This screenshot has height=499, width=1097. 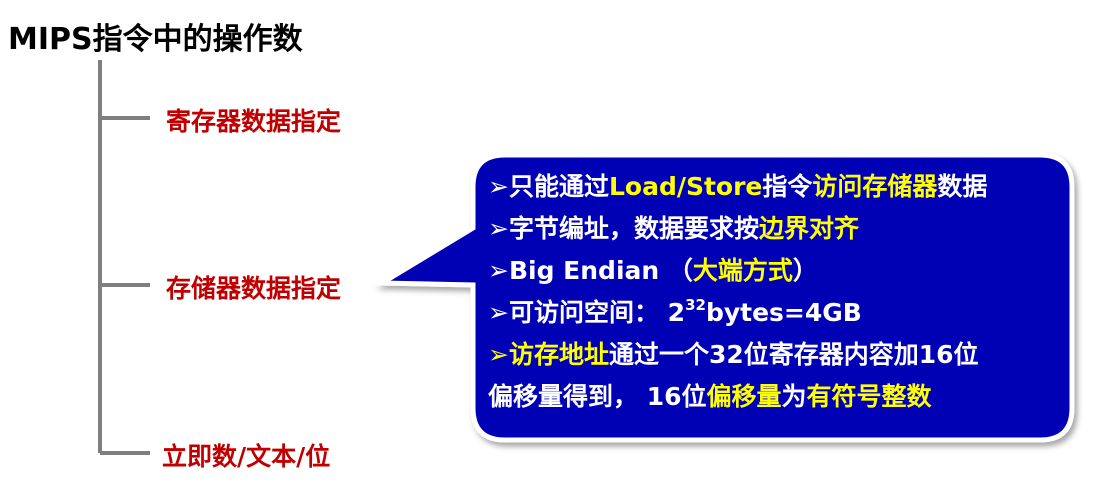 I want to click on callout-line-6: 偏移量得到， 16位偏移量为有符号整数, so click(x=710, y=396).